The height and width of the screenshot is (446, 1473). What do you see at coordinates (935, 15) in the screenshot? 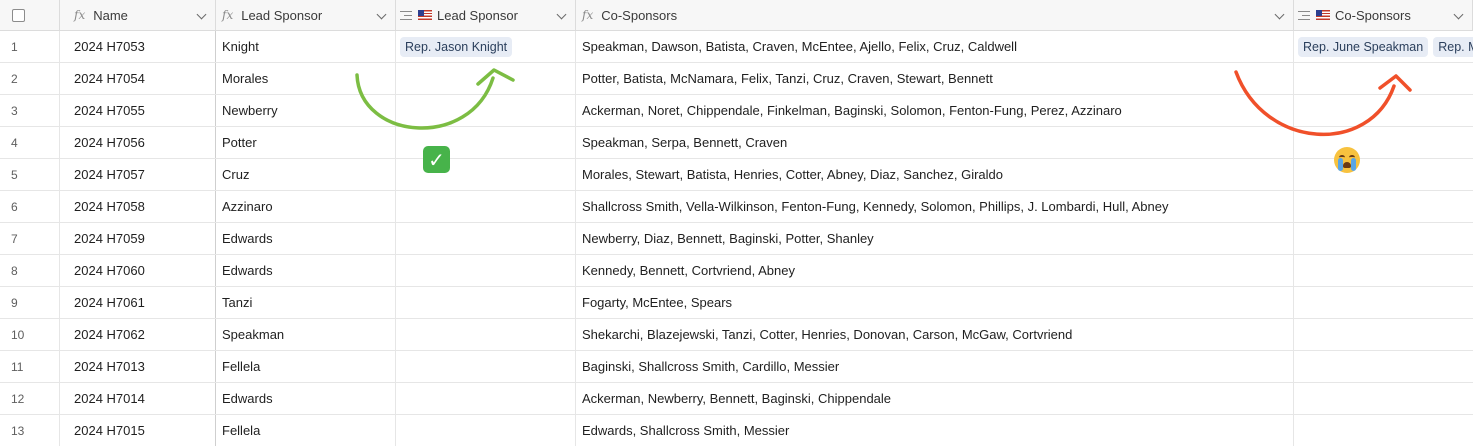
I see `column-header-co-sponsors: fx Co-Sponsors` at bounding box center [935, 15].